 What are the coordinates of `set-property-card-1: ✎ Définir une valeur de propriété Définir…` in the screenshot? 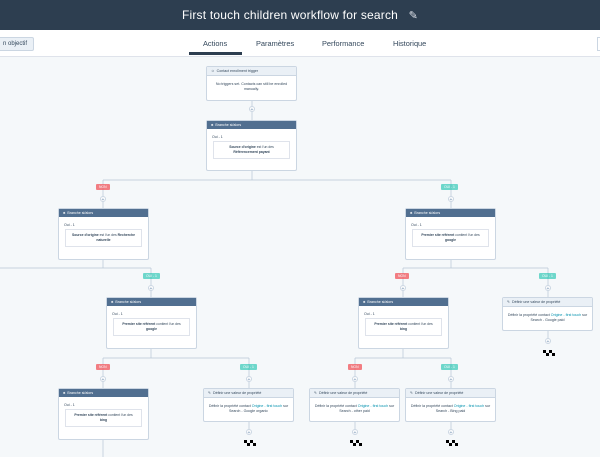 It's located at (547, 314).